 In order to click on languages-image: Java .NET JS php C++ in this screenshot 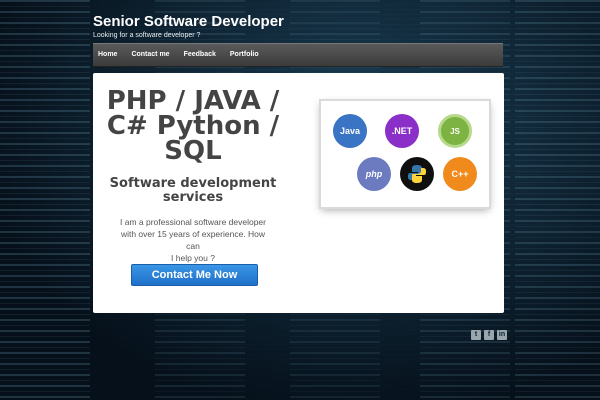, I will do `click(405, 154)`.